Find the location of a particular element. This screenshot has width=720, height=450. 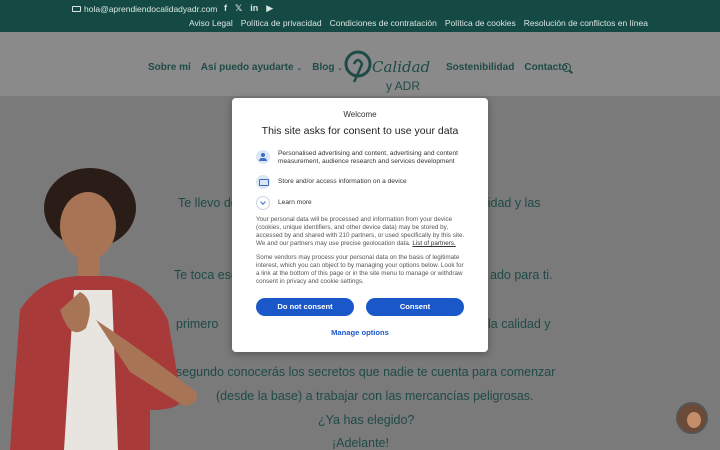

email-link: hola@aprendiendocalidadyadr.com is located at coordinates (144, 9).